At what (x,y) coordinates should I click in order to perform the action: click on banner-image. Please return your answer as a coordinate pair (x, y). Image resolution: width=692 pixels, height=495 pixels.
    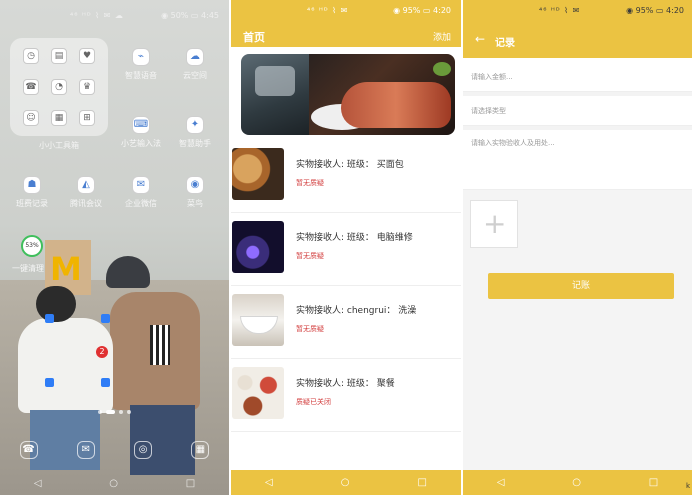
    Looking at the image, I should click on (348, 94).